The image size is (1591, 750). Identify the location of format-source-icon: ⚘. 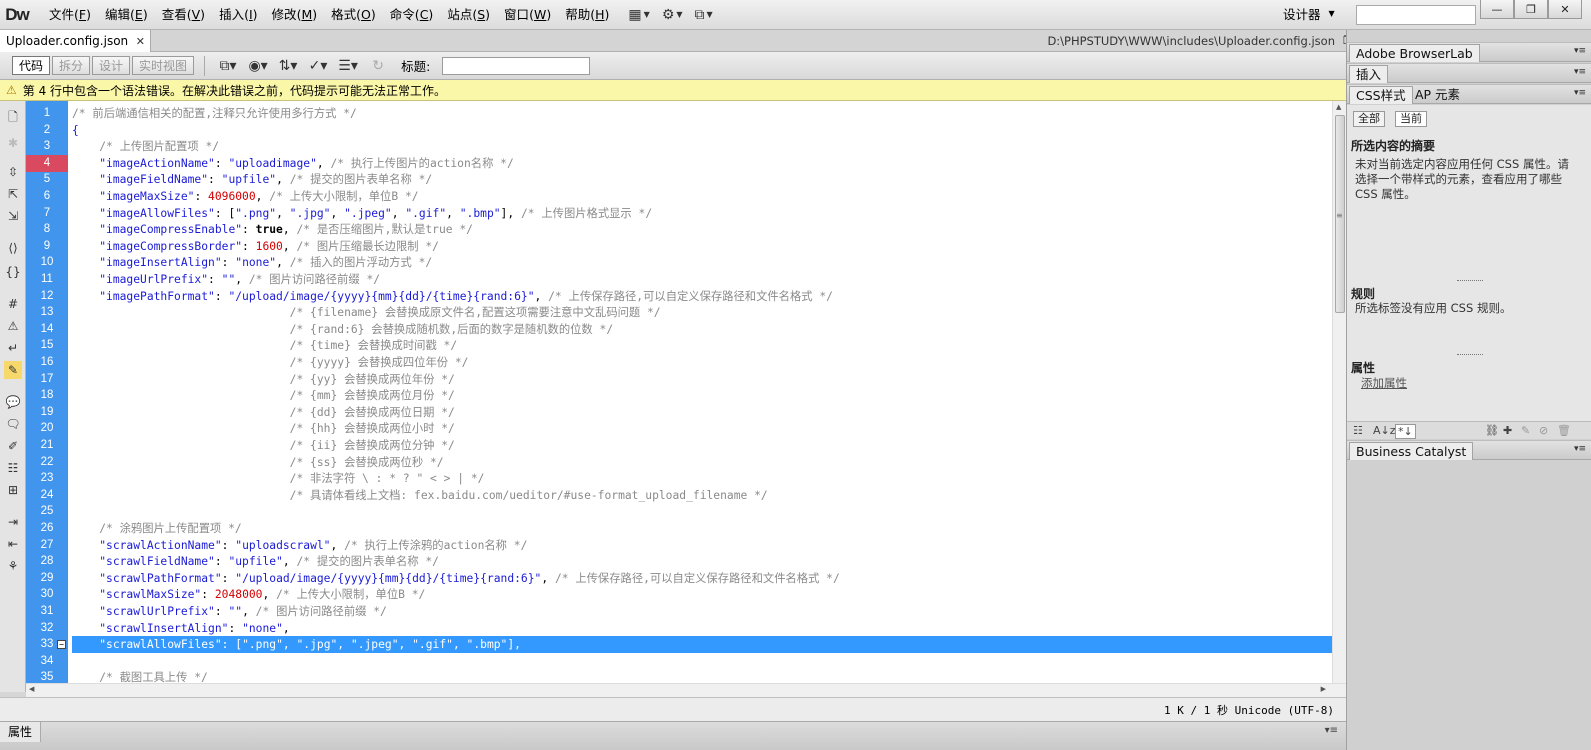
(13, 566).